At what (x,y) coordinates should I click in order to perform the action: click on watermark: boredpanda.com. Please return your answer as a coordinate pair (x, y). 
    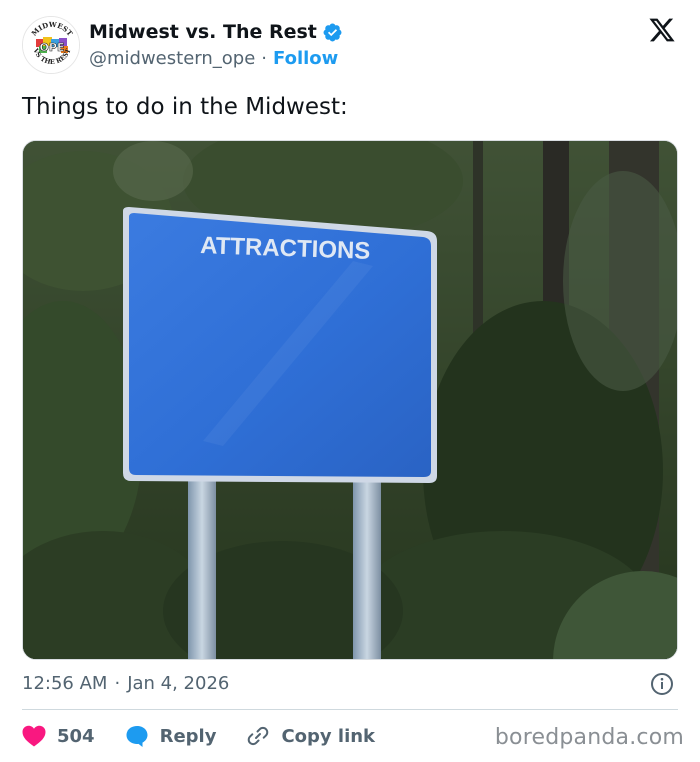
    Looking at the image, I should click on (589, 737).